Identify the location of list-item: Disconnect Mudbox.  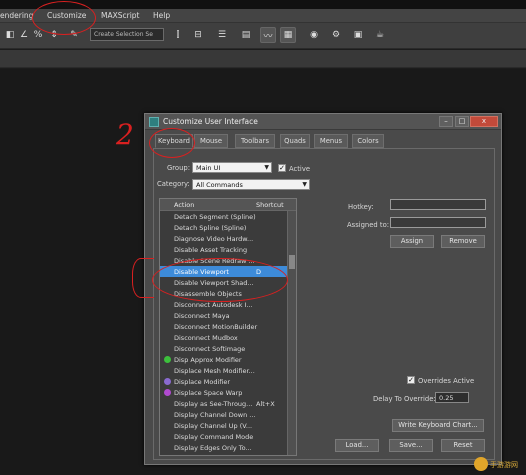
(224, 337).